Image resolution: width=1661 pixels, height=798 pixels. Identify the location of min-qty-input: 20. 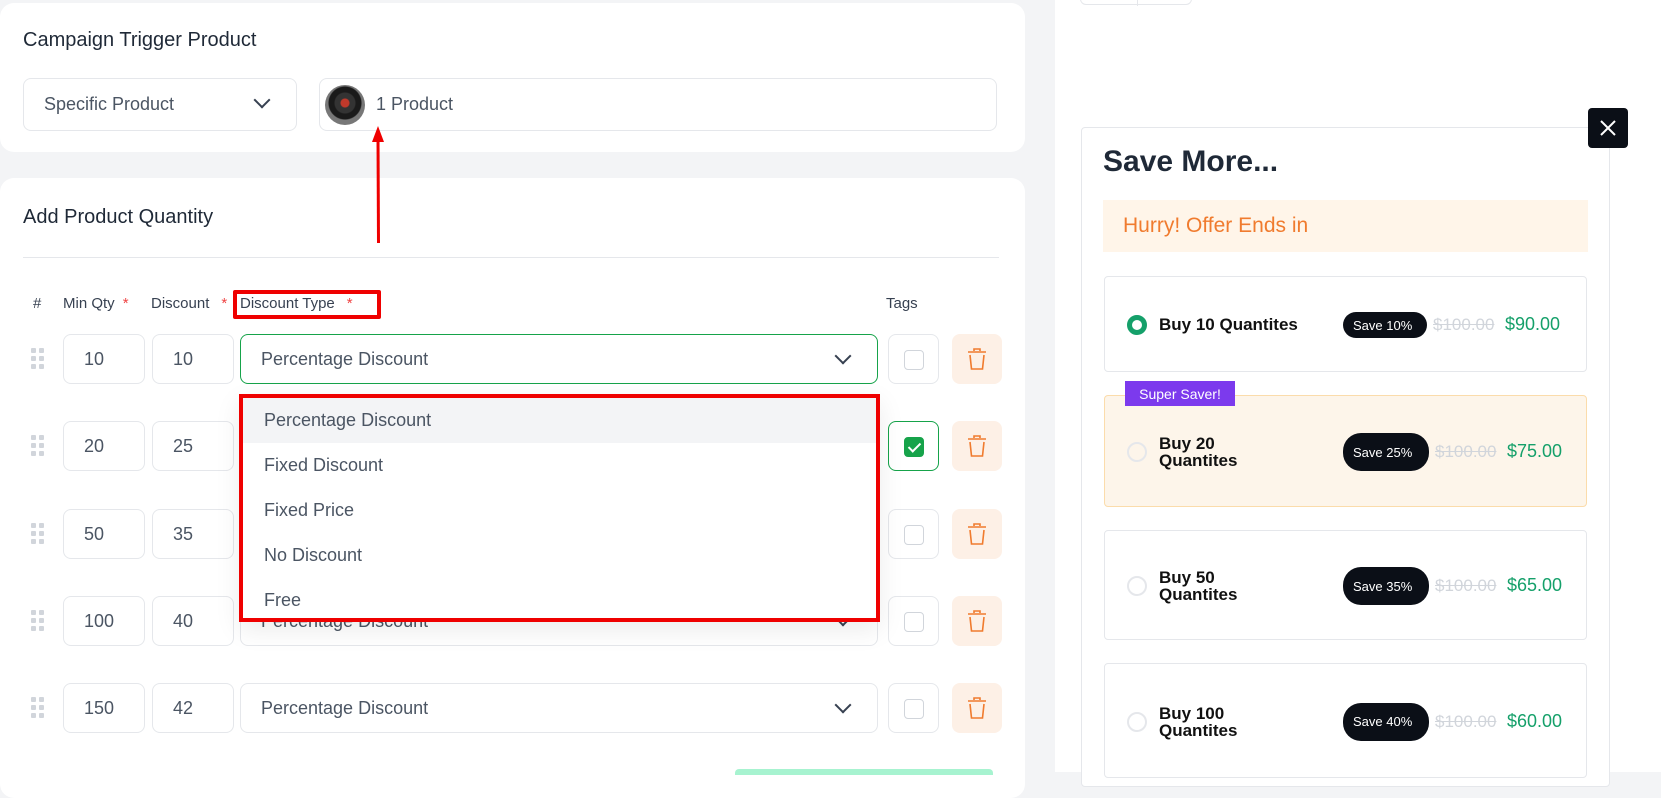
(104, 446).